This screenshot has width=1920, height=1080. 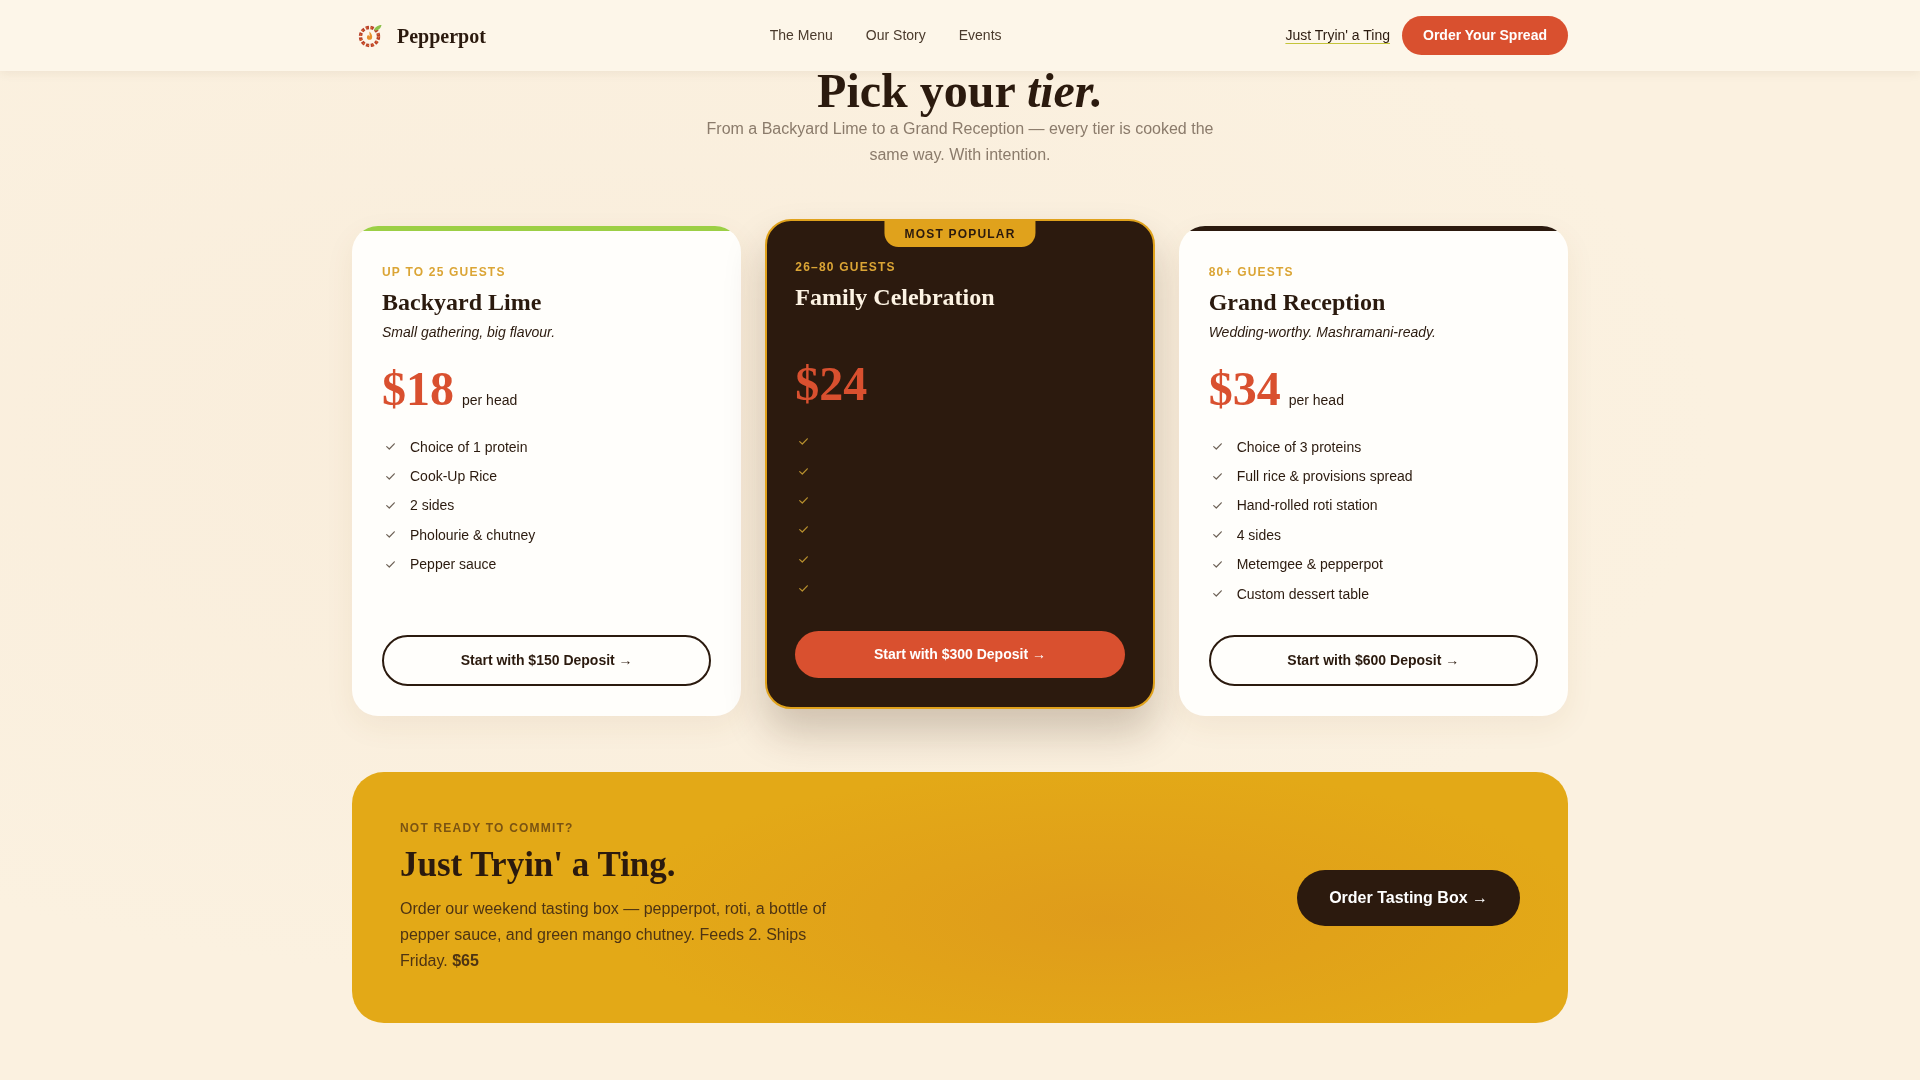 I want to click on popular-badge: MOST POPULAR, so click(x=960, y=234).